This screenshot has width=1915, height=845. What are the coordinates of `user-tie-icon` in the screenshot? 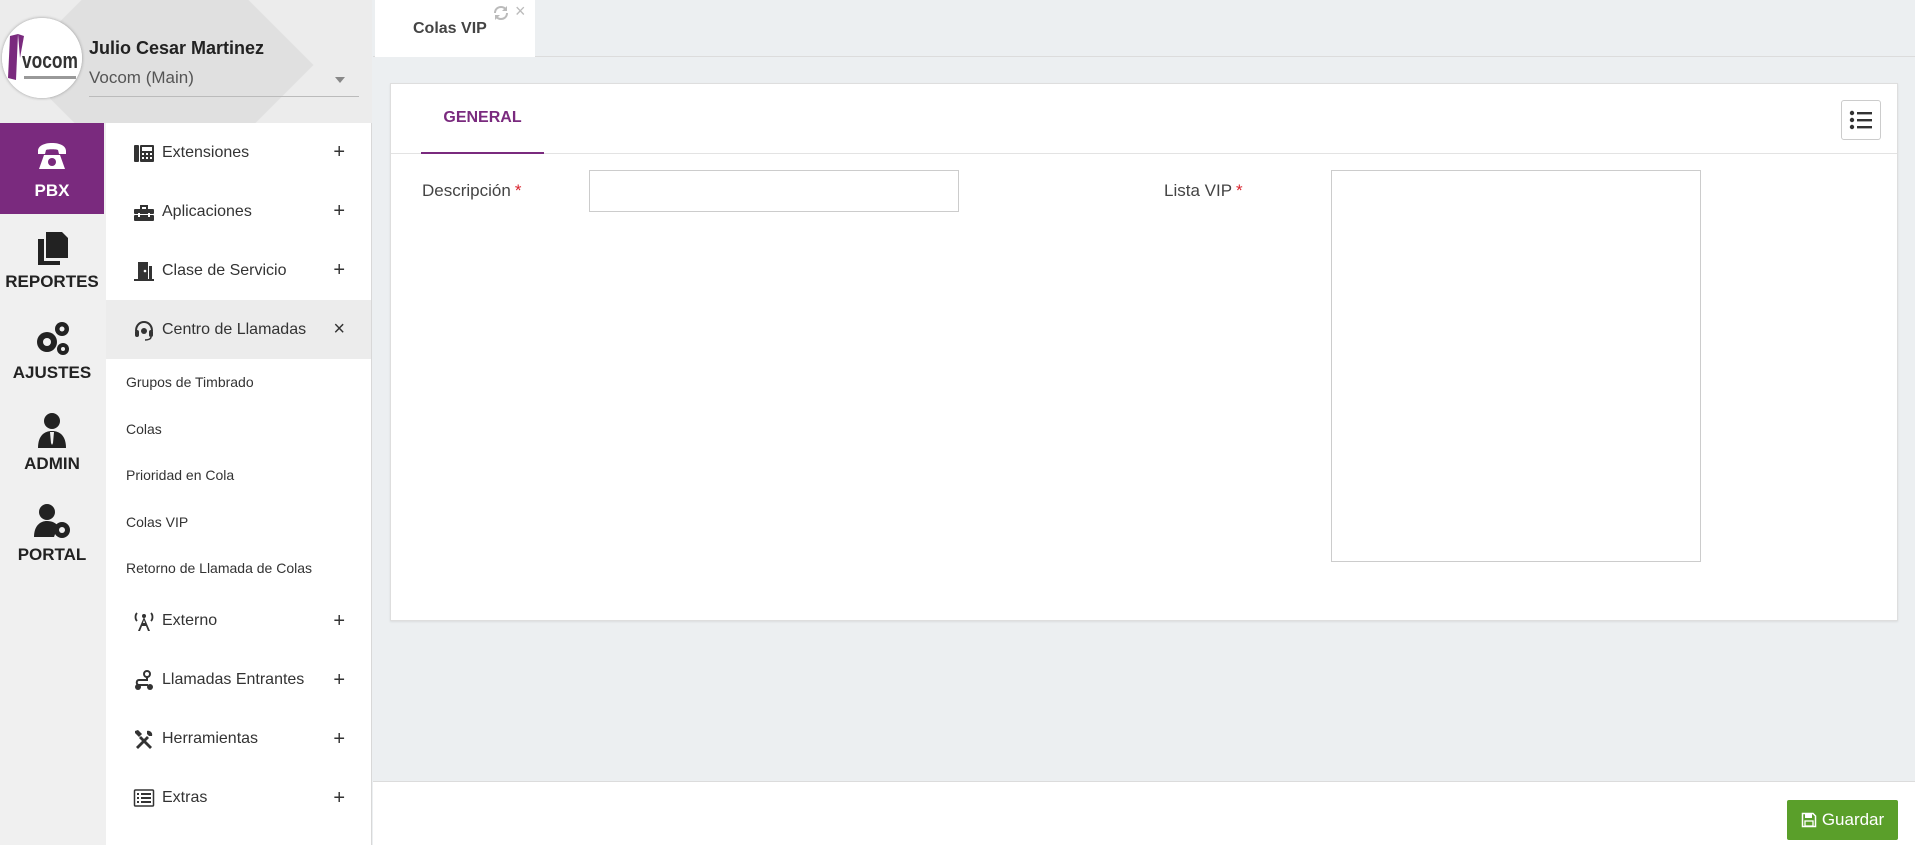 It's located at (52, 430).